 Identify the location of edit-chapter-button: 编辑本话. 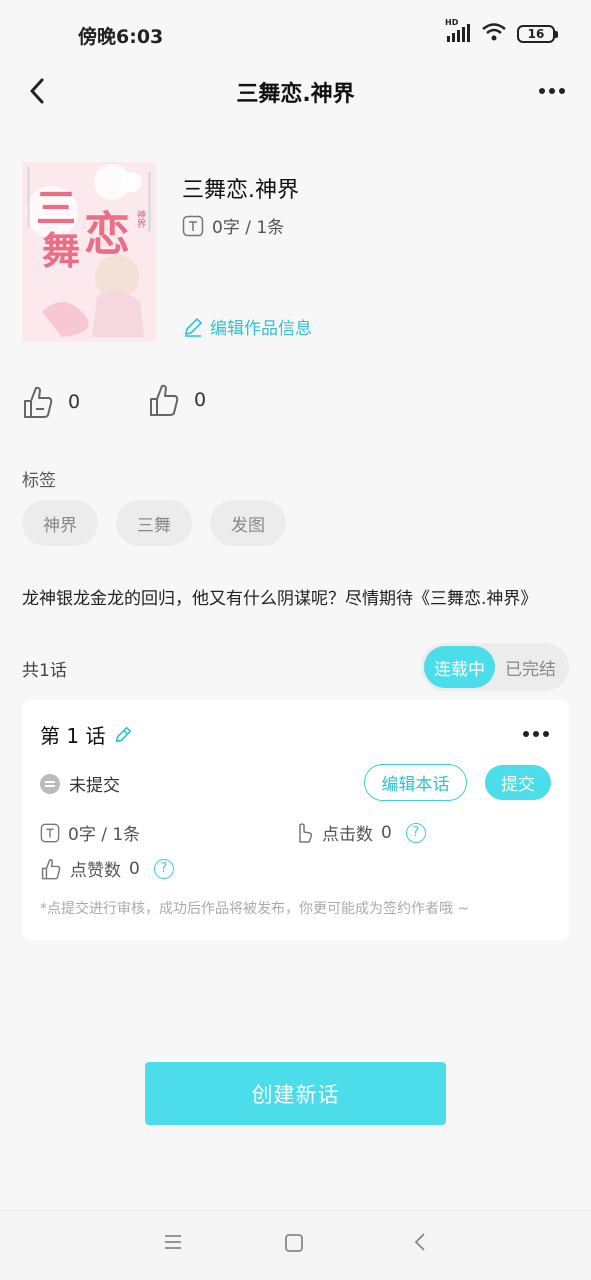
(415, 782).